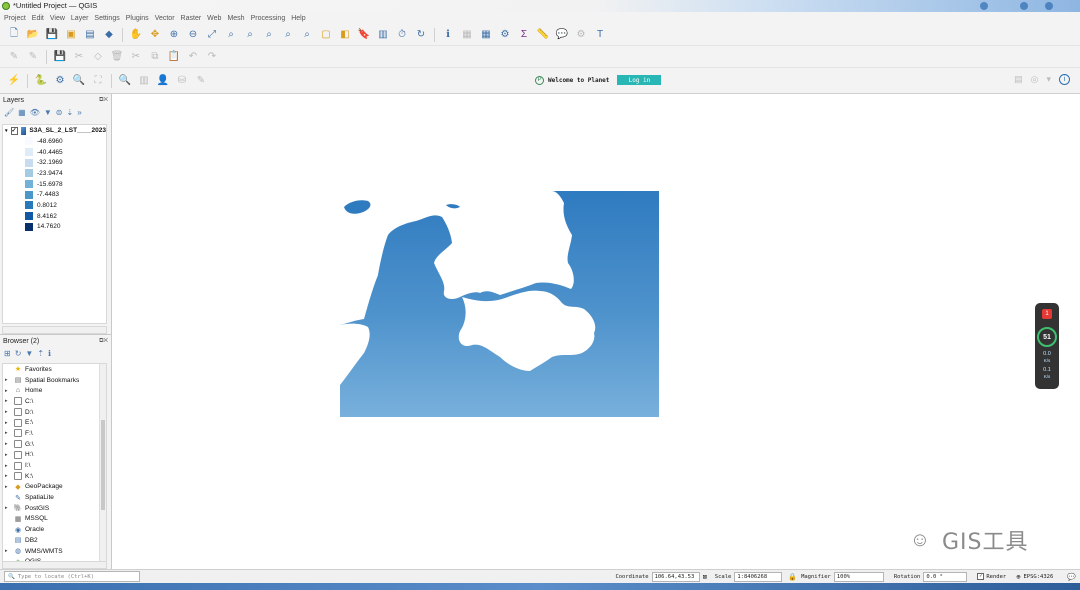  I want to click on browser-item: ▸ ◆ GeoPackage, so click(54, 487).